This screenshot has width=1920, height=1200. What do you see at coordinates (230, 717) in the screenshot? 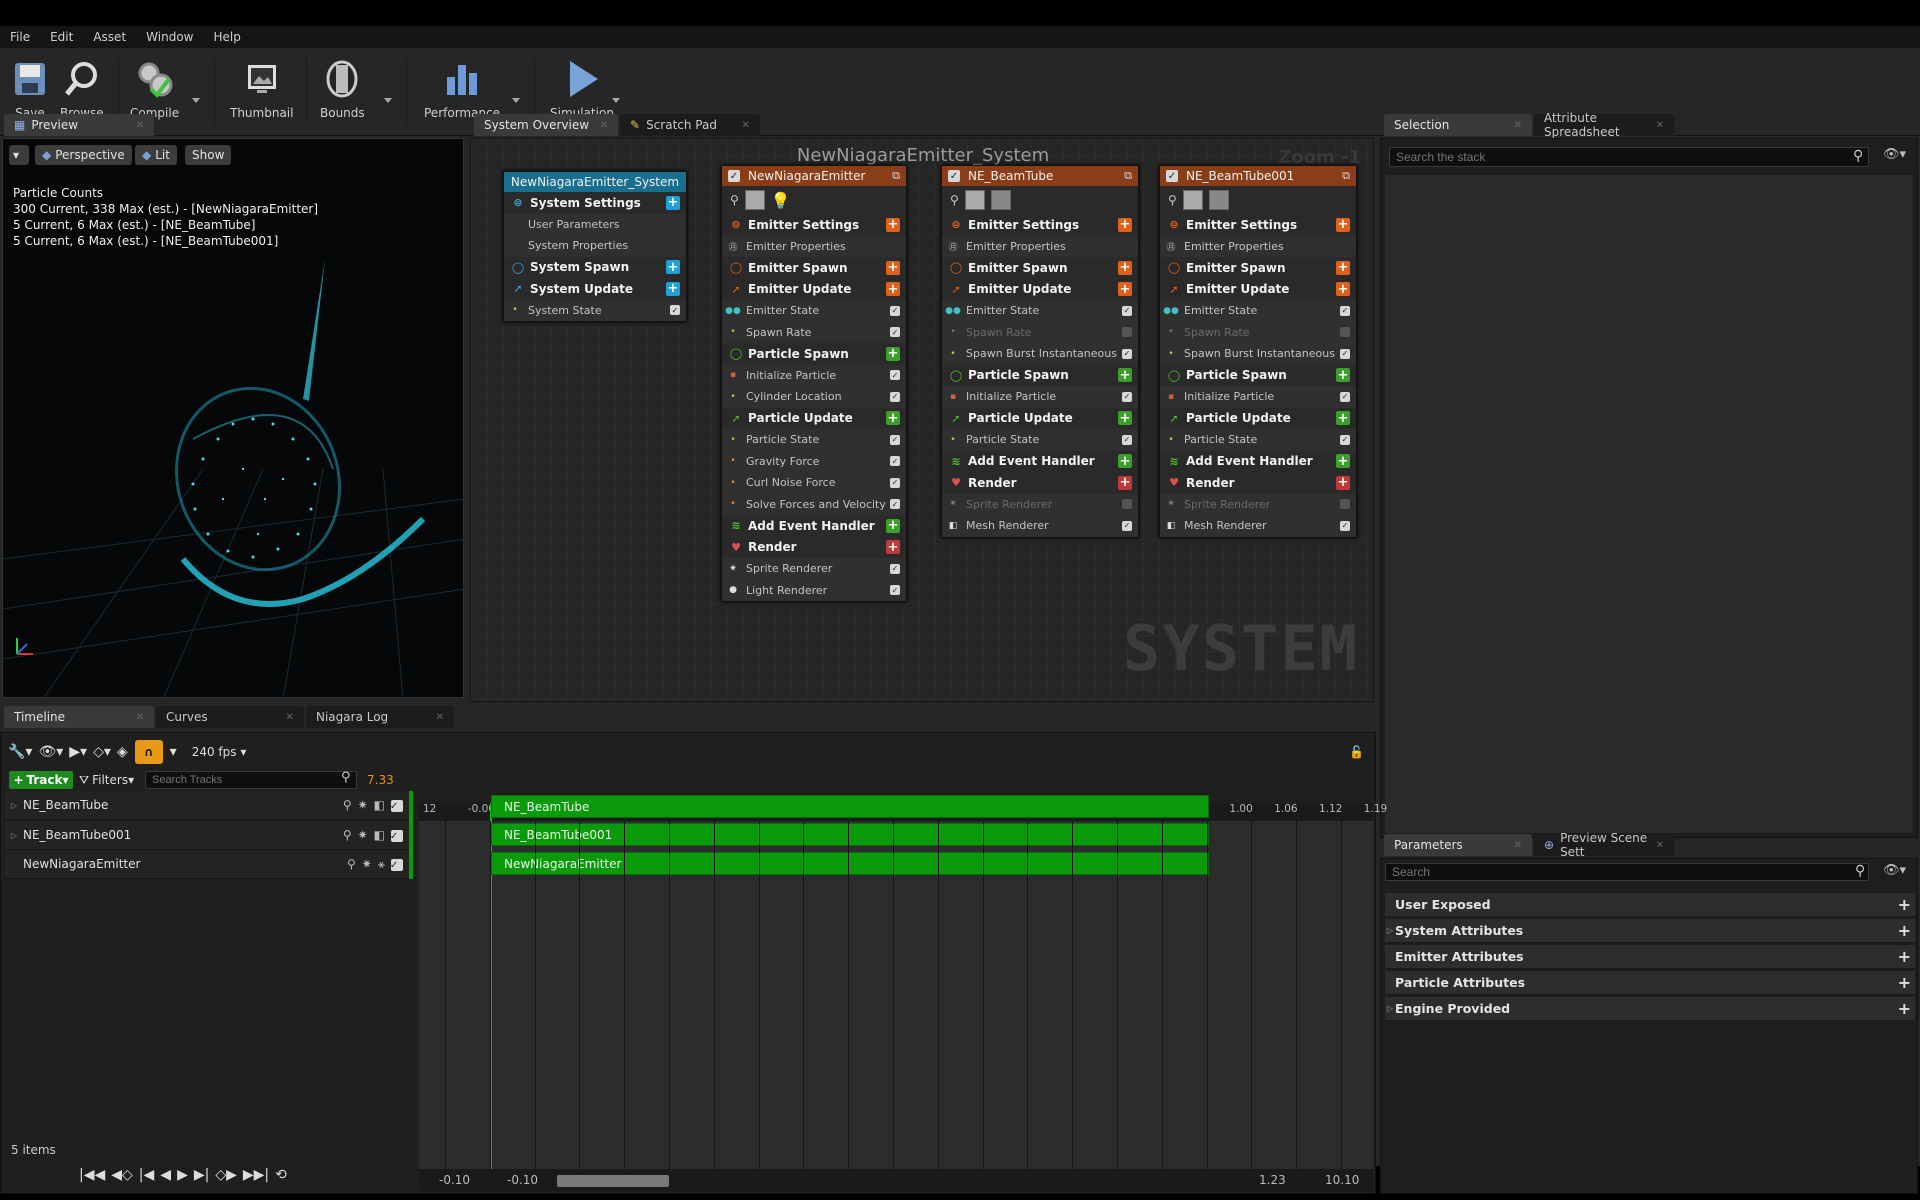
I see `tab-curves: Curves ✕` at bounding box center [230, 717].